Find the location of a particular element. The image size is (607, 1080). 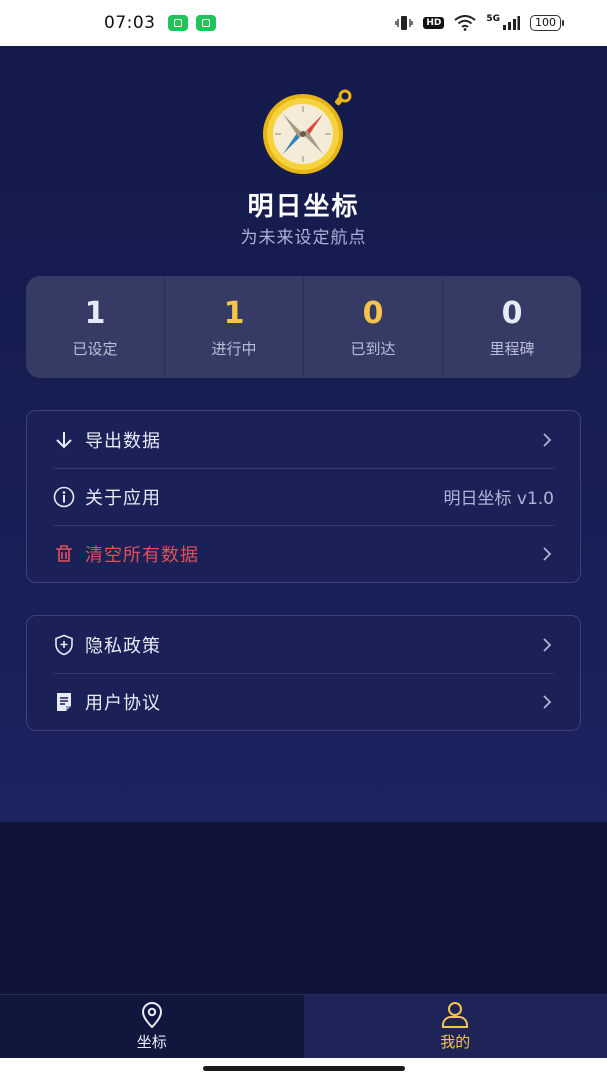

privacy-policy-label: 隐私政策 is located at coordinates (123, 646).